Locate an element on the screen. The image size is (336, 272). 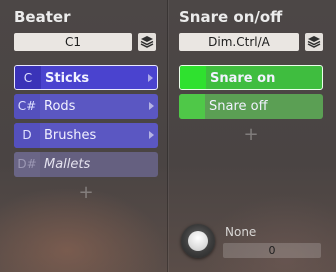
beater-row-rods: C# Rods is located at coordinates (86, 106).